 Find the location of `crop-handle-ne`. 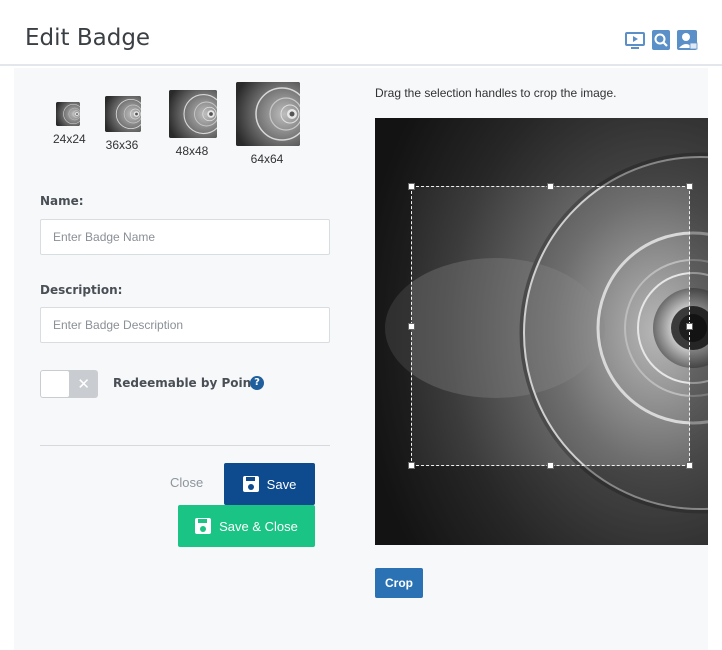

crop-handle-ne is located at coordinates (689, 186).